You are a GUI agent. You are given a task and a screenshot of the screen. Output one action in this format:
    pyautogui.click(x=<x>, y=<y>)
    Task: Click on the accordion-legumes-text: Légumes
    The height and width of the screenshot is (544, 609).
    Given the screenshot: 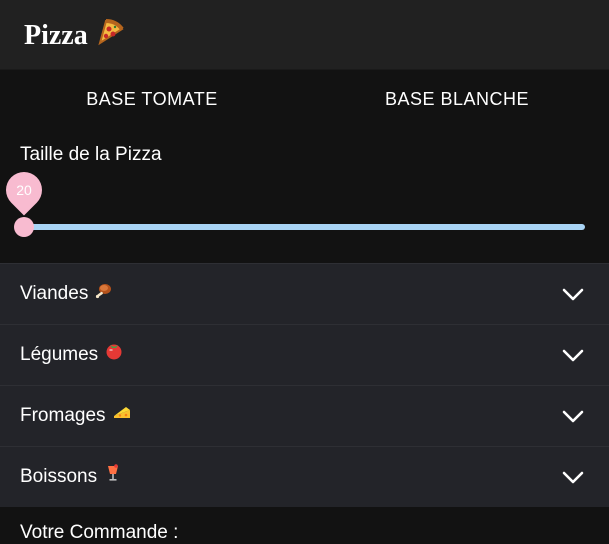 What is the action you would take?
    pyautogui.click(x=59, y=354)
    